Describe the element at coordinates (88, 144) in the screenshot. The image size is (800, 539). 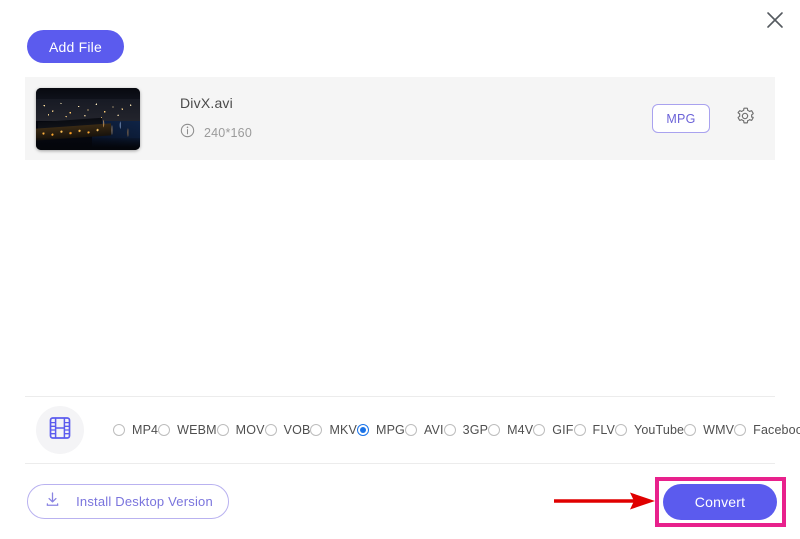
I see `thumbnail-foreground` at that location.